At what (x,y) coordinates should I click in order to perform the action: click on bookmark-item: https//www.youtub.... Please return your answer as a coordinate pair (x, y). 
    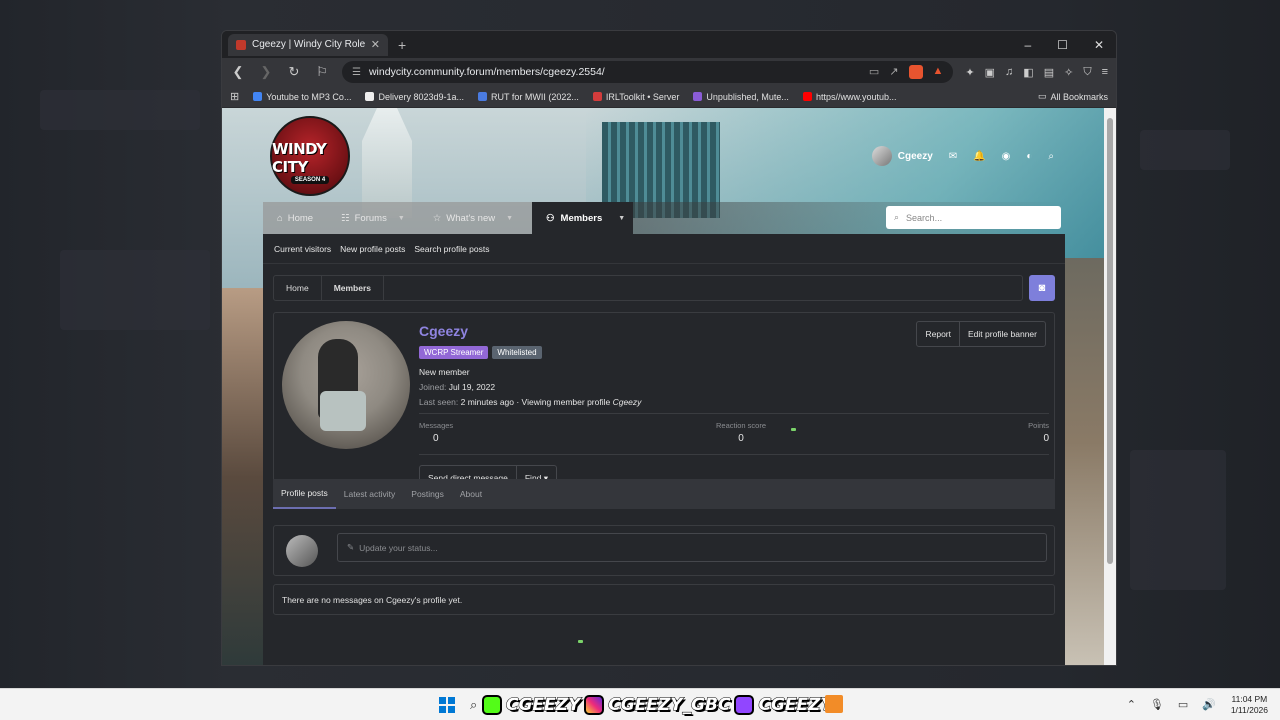
    Looking at the image, I should click on (849, 97).